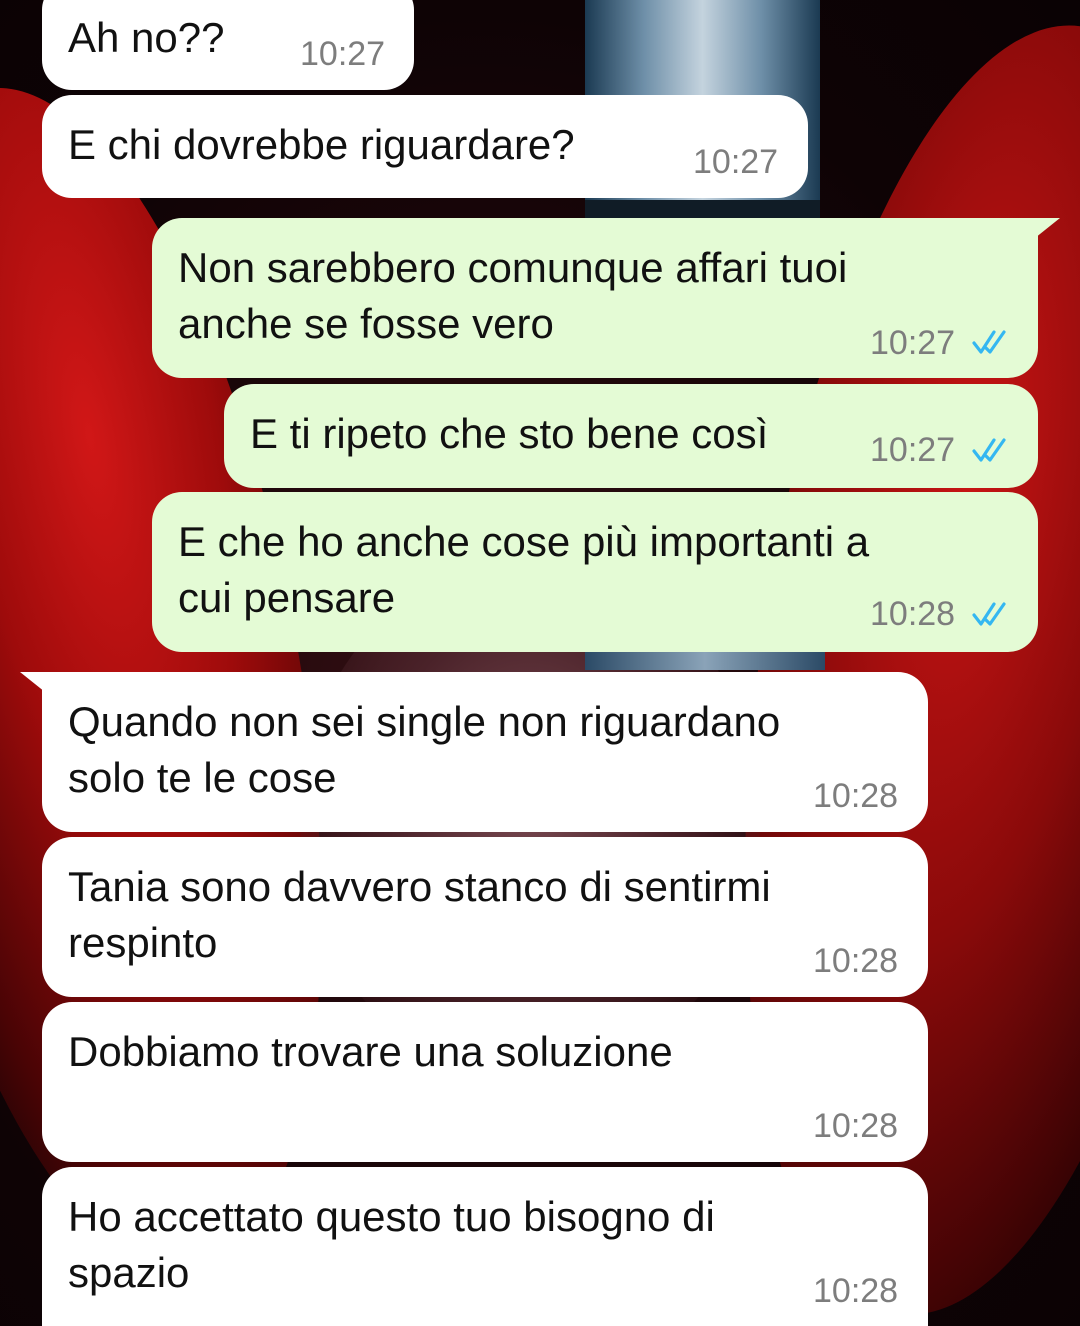  What do you see at coordinates (509, 433) in the screenshot?
I see `message-text-line: E ti ripeto che sto bene così` at bounding box center [509, 433].